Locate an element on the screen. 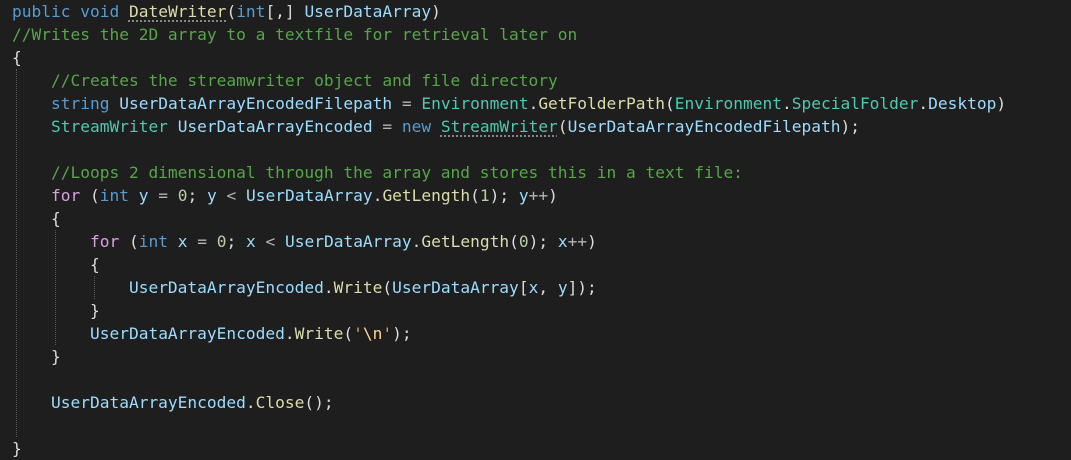  code-token-var: Desktop is located at coordinates (962, 103).